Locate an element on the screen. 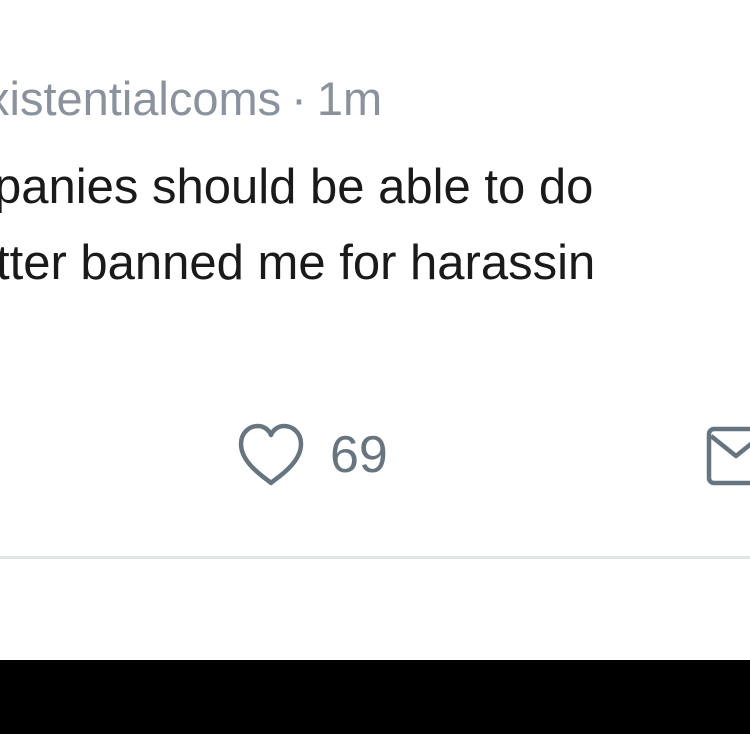 This screenshot has height=734, width=750. tweet-divider is located at coordinates (375, 557).